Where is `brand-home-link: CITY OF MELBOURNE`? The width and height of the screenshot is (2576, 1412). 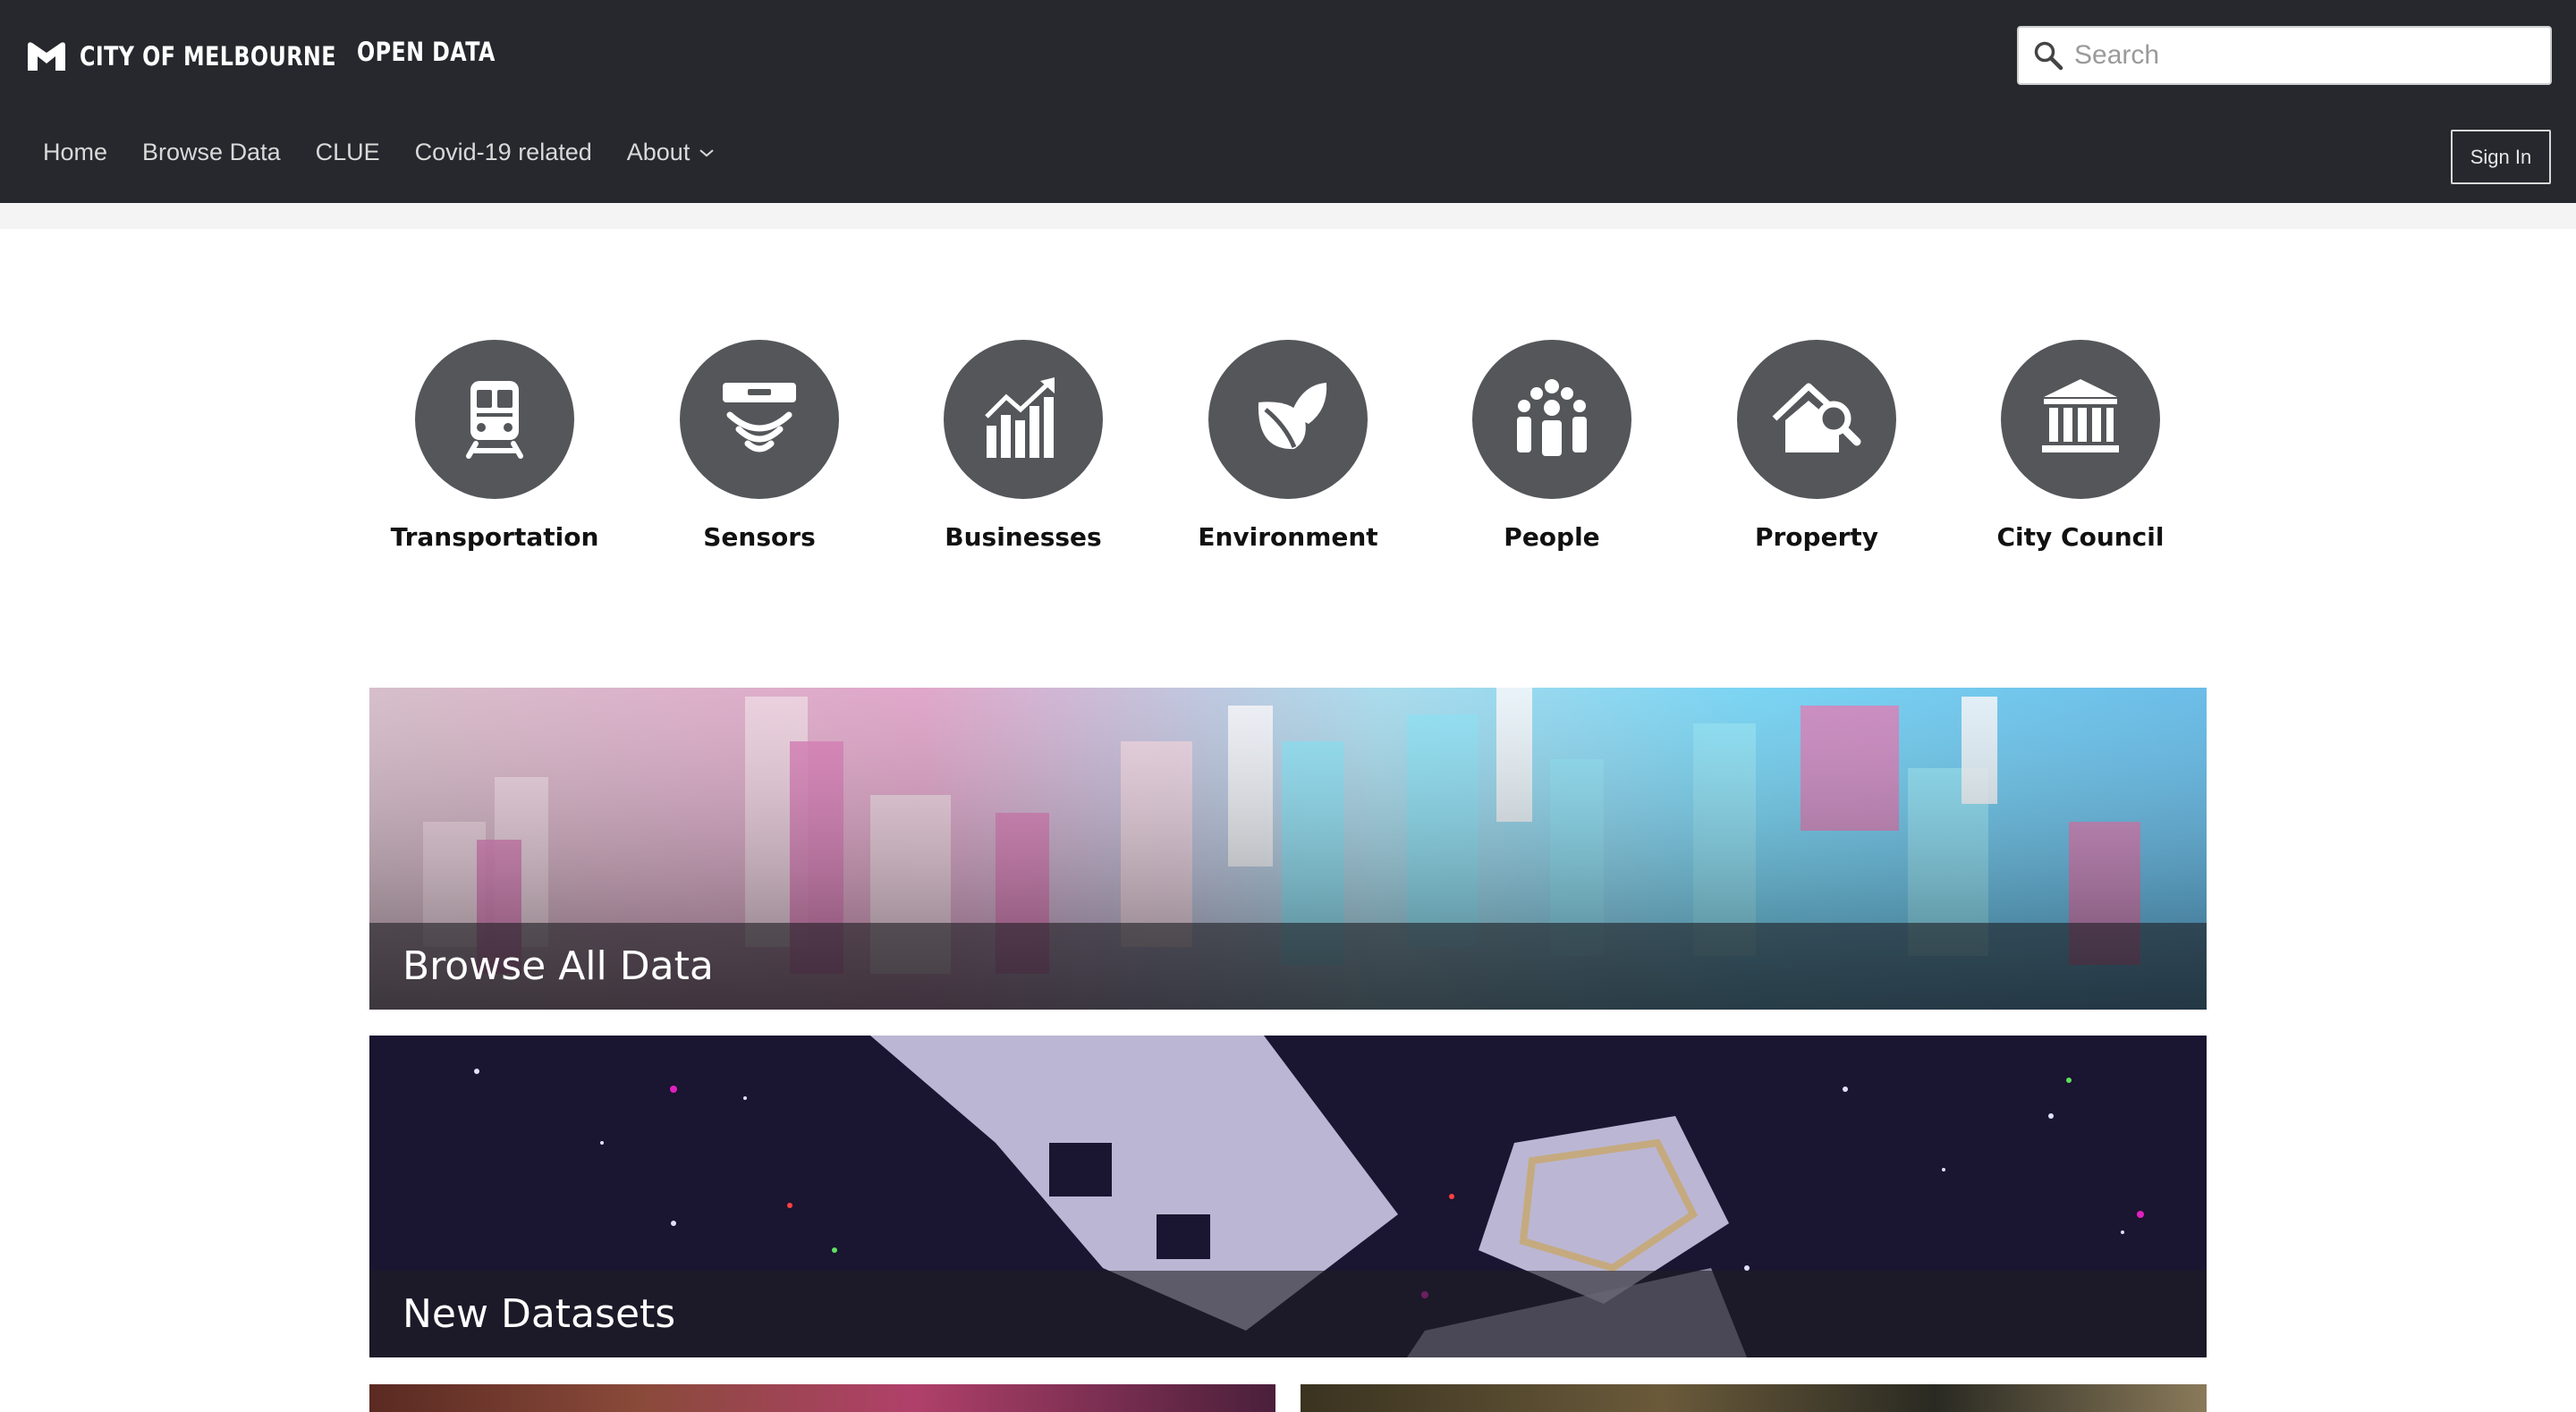 brand-home-link: CITY OF MELBOURNE is located at coordinates (209, 56).